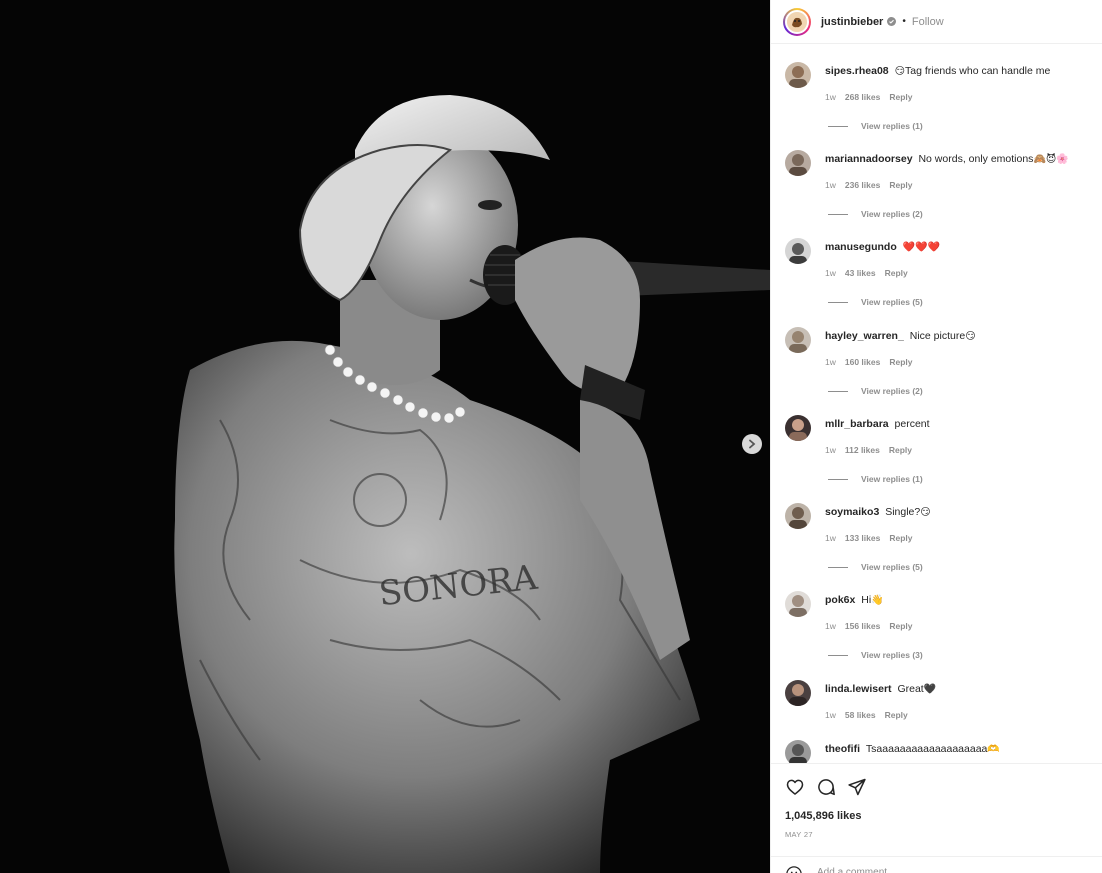 The image size is (1102, 873). Describe the element at coordinates (927, 868) in the screenshot. I see `comment-input` at that location.